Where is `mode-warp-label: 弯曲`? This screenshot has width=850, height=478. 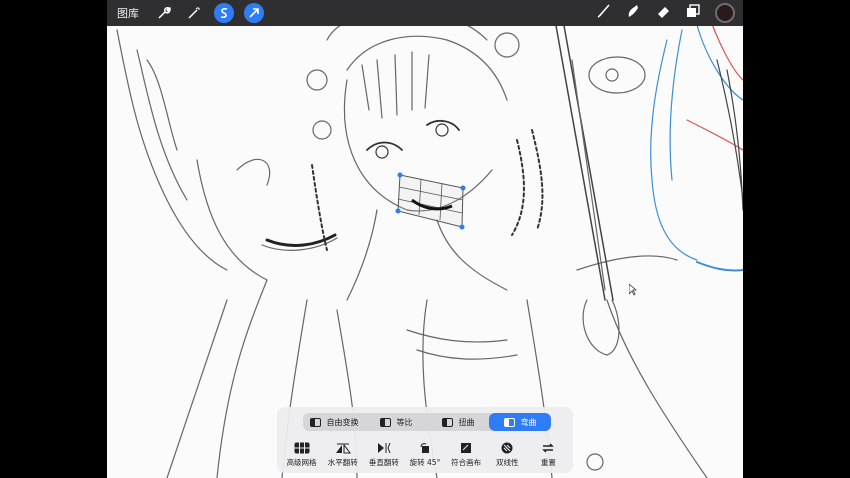 mode-warp-label: 弯曲 is located at coordinates (528, 422).